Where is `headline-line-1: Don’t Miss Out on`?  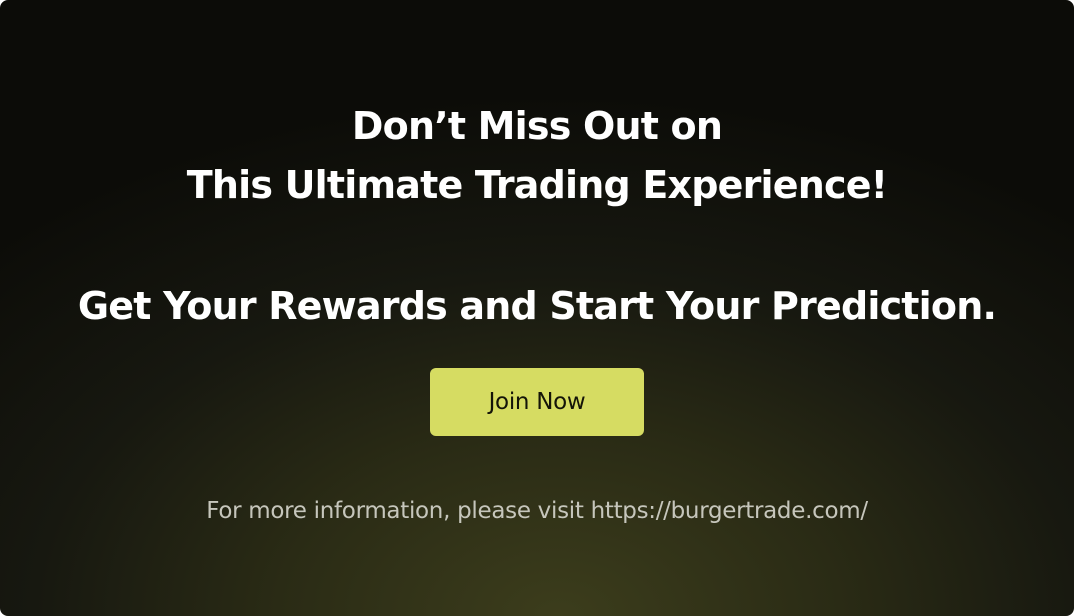 headline-line-1: Don’t Miss Out on is located at coordinates (537, 126).